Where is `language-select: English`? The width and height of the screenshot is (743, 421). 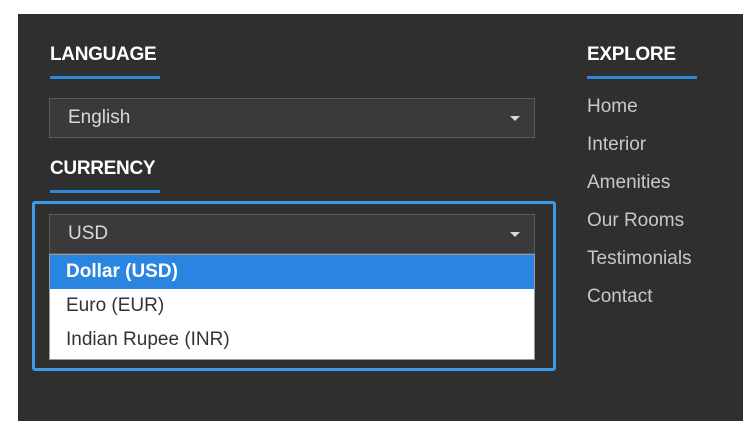 language-select: English is located at coordinates (292, 118).